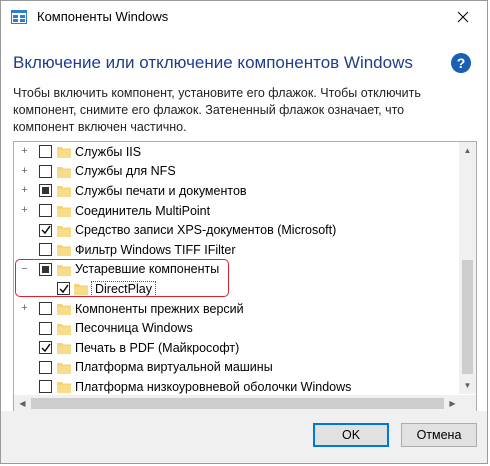 The width and height of the screenshot is (490, 466). What do you see at coordinates (157, 347) in the screenshot?
I see `tree-item-label: Печать в PDF (Майкрософт)` at bounding box center [157, 347].